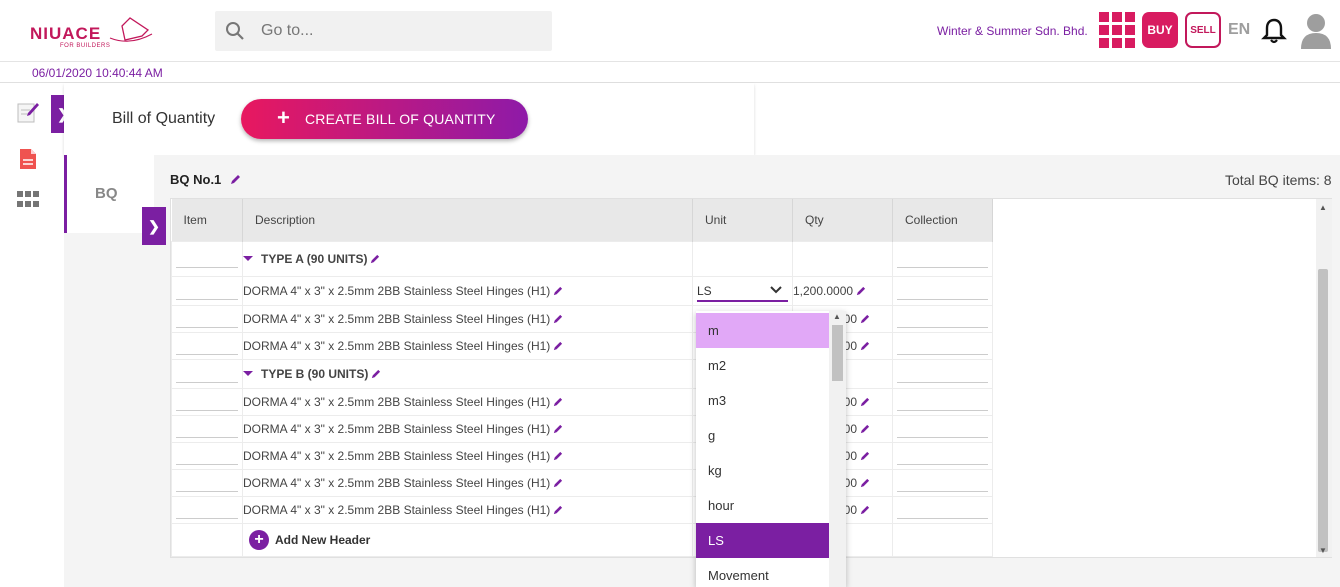  Describe the element at coordinates (467, 258) in the screenshot. I see `group-header-cell: TYPE A (90 UNITS)` at that location.